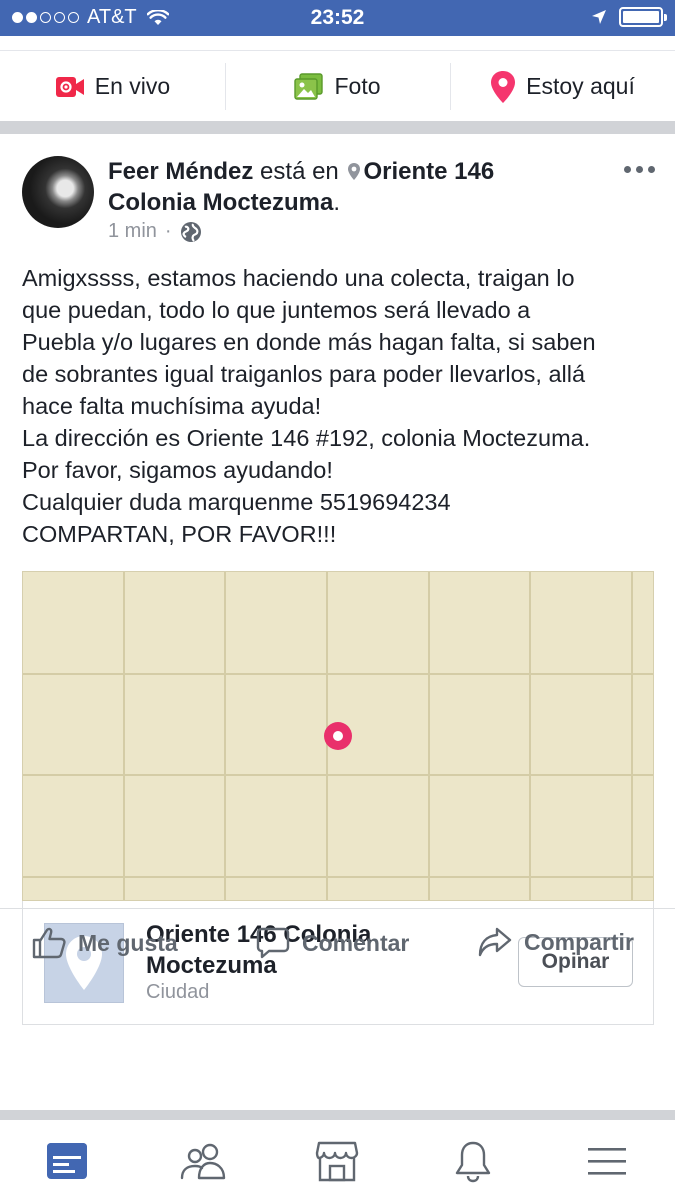 Image resolution: width=675 pixels, height=1200 pixels. I want to click on comment-button: Comentar, so click(332, 943).